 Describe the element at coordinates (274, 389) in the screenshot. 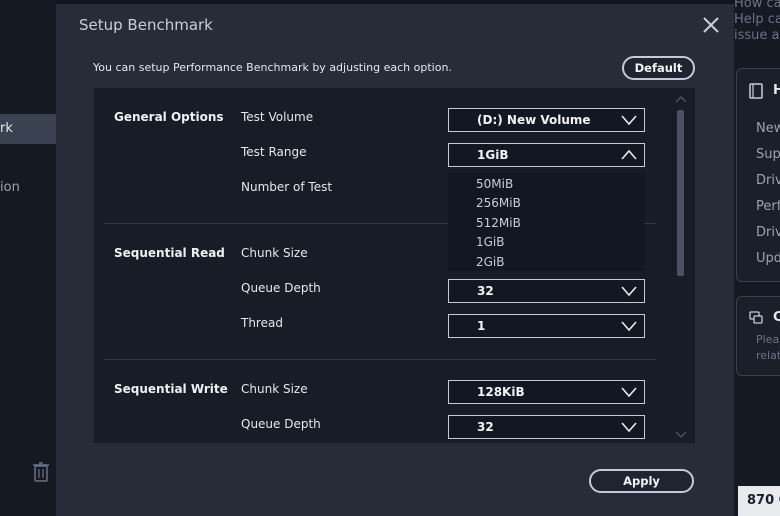

I see `write-chunk-size-label: Chunk Size` at that location.